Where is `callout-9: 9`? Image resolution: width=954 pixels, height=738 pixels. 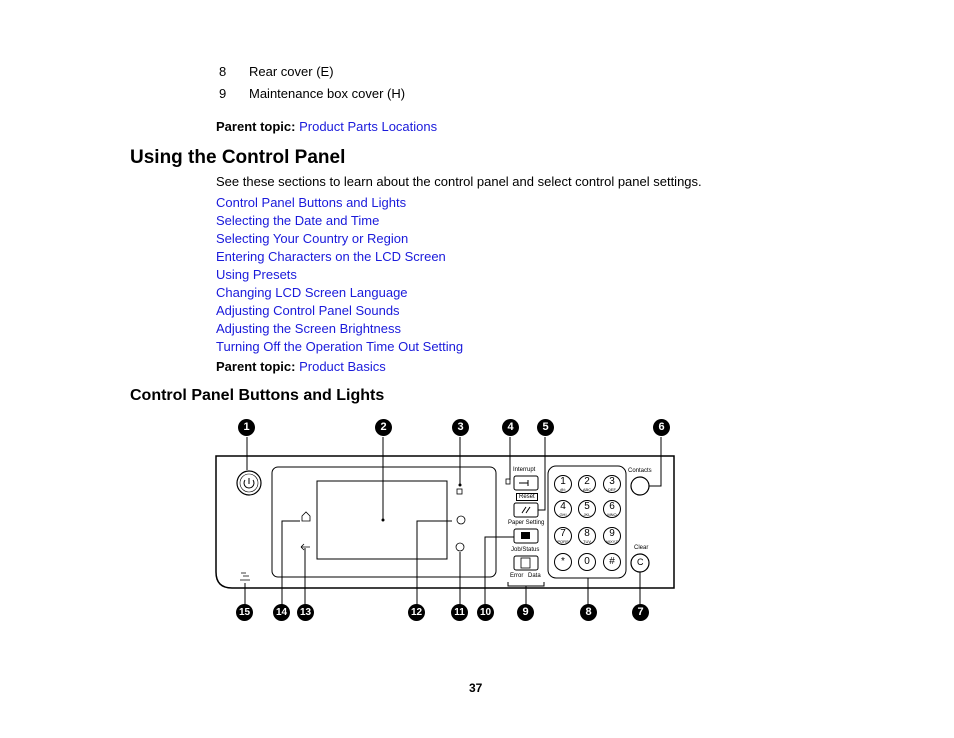
callout-9: 9 is located at coordinates (525, 612).